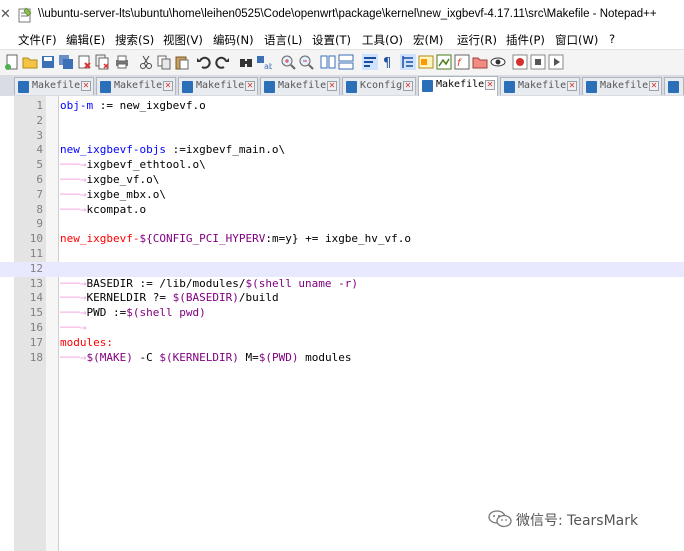 The image size is (684, 551). Describe the element at coordinates (30, 62) in the screenshot. I see `open-file-icon` at that location.